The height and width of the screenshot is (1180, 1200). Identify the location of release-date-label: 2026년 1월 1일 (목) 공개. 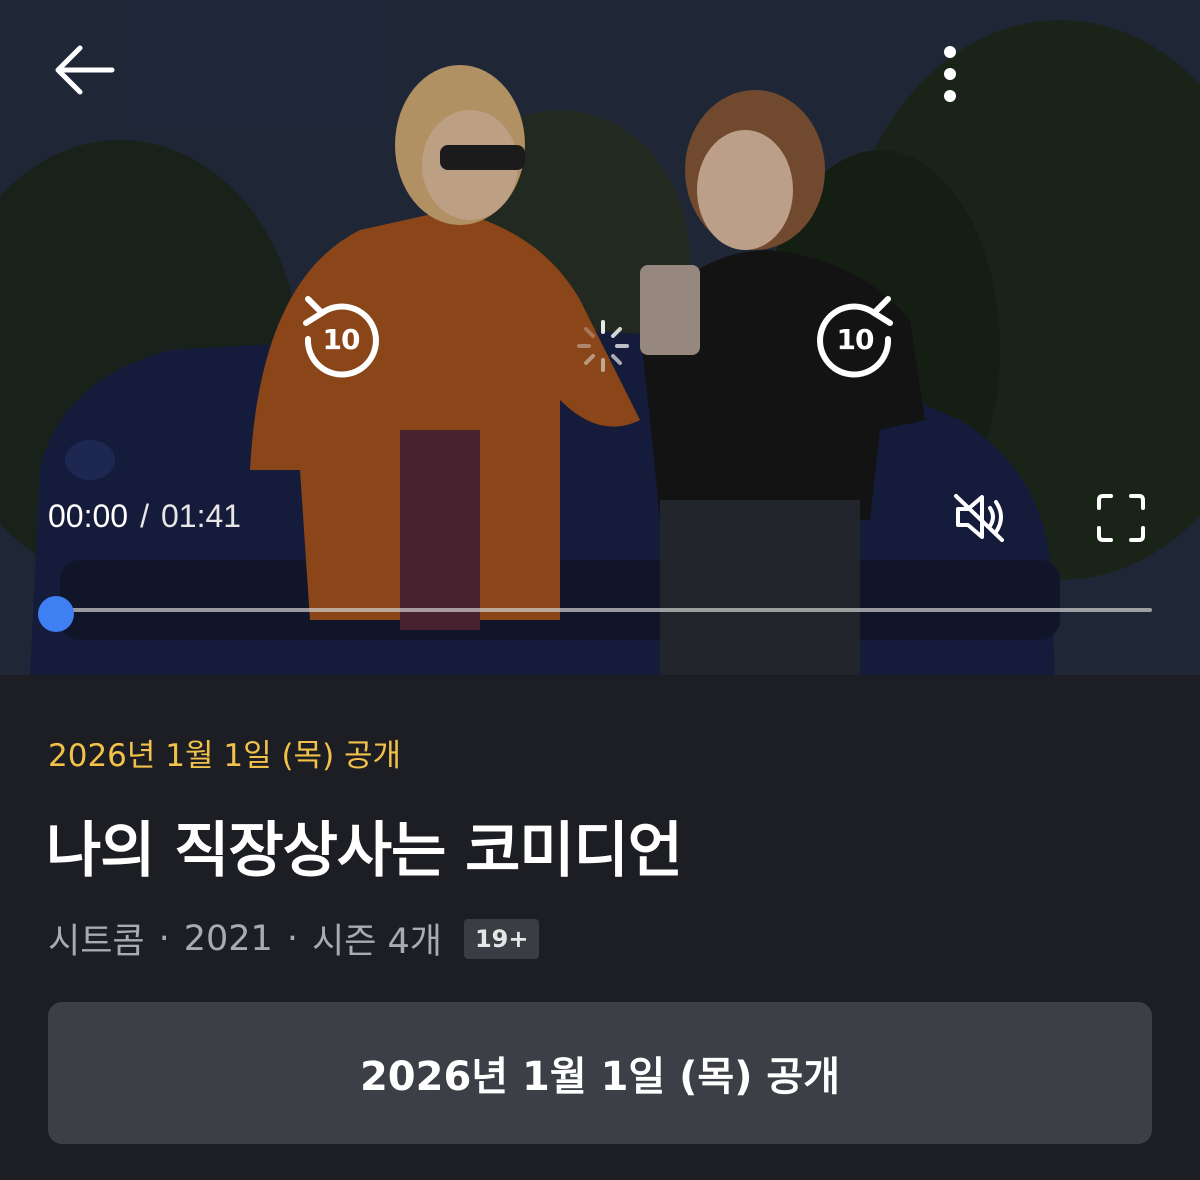
(225, 756).